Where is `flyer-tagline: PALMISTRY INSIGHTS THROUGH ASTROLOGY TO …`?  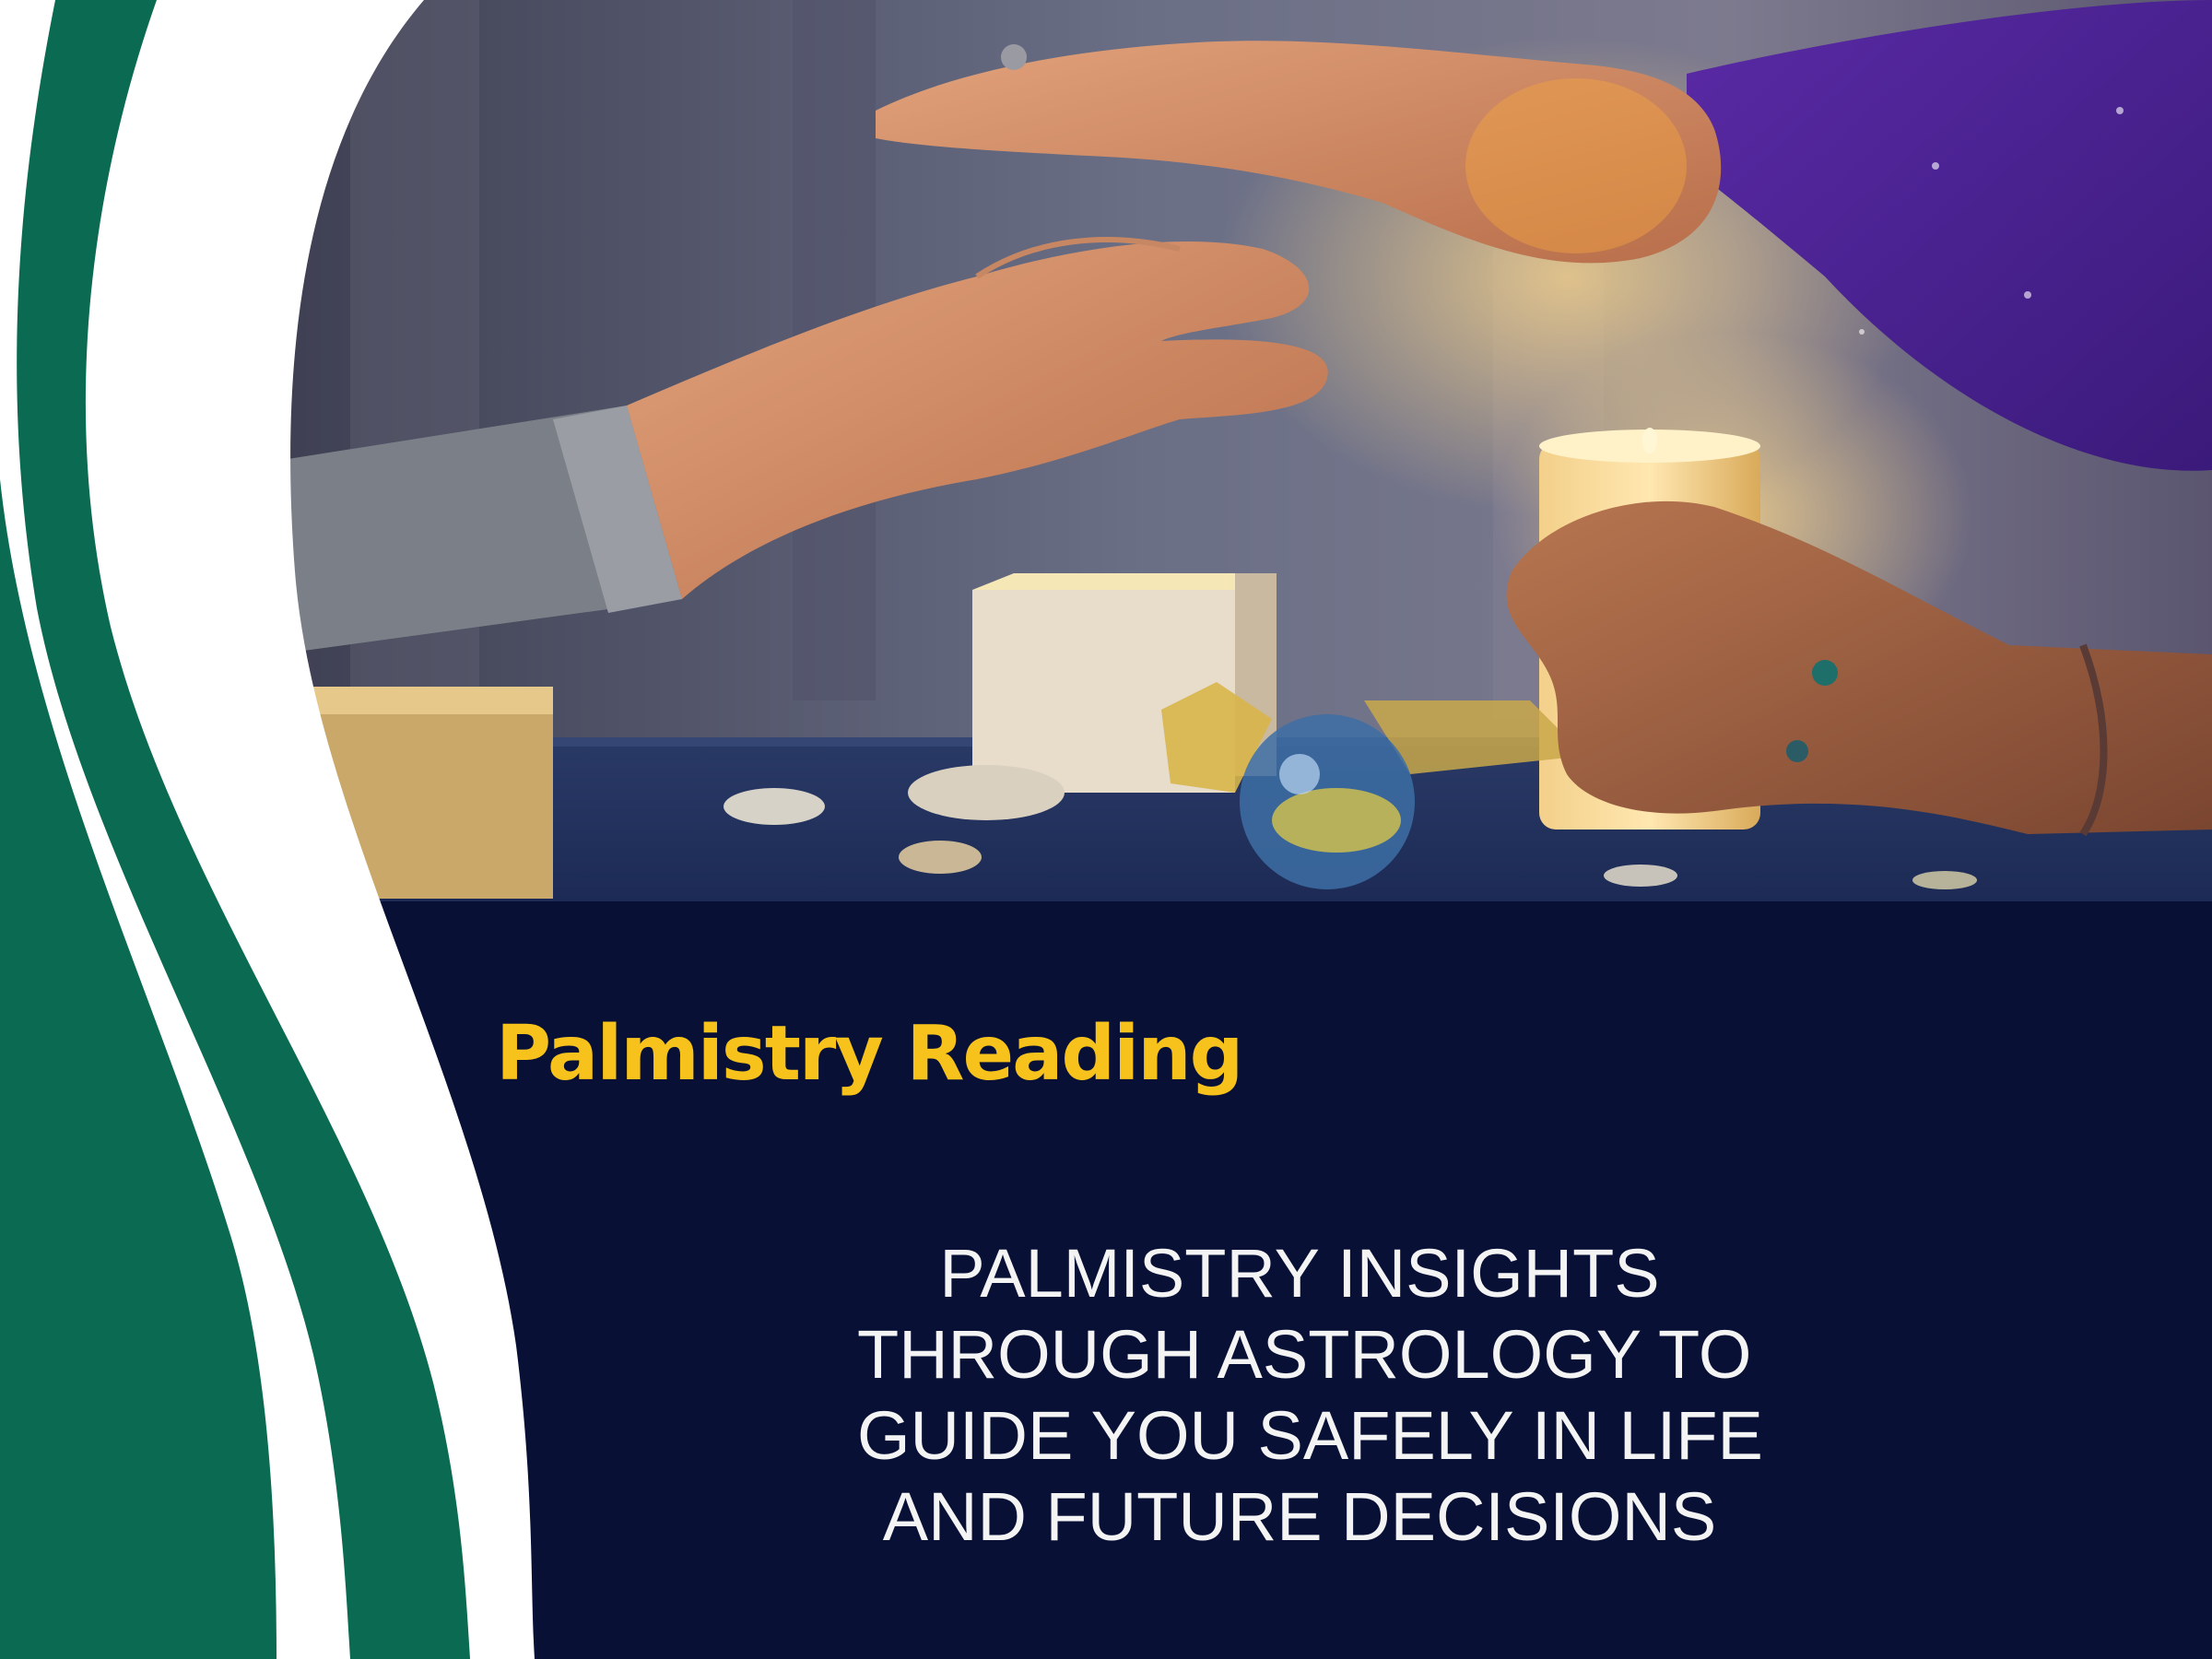
flyer-tagline: PALMISTRY INSIGHTS THROUGH ASTROLOGY TO … is located at coordinates (1310, 1395).